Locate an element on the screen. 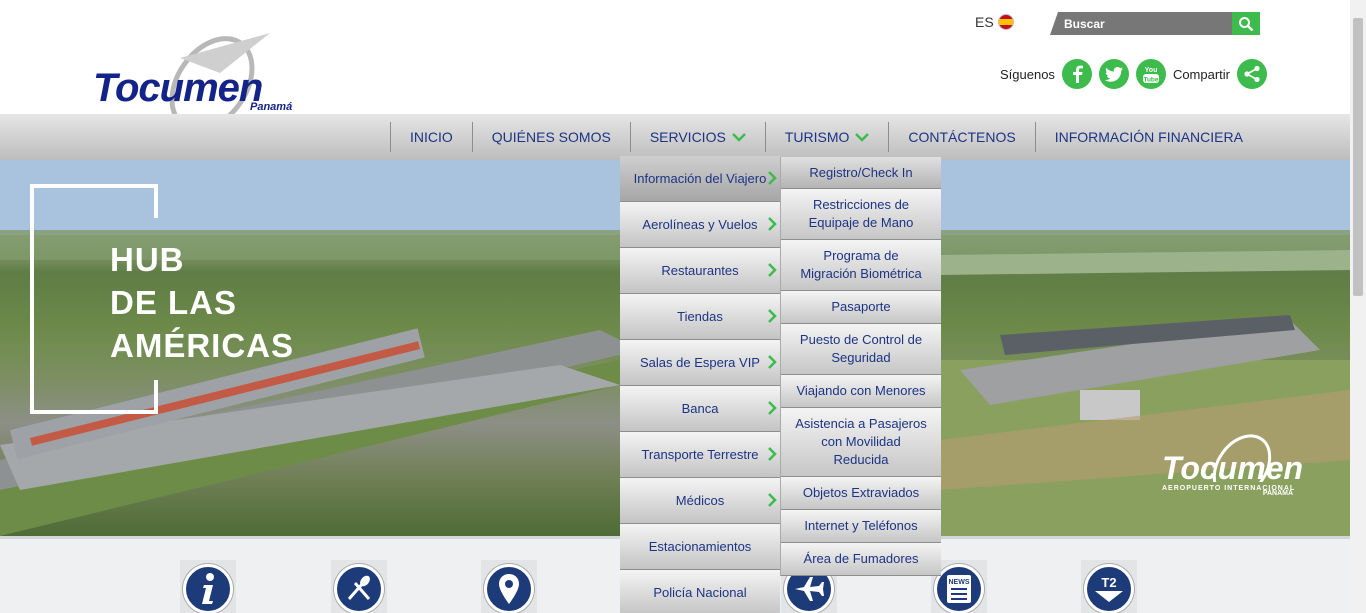 Image resolution: width=1366 pixels, height=613 pixels. nav-turismo: TURISMO is located at coordinates (826, 137).